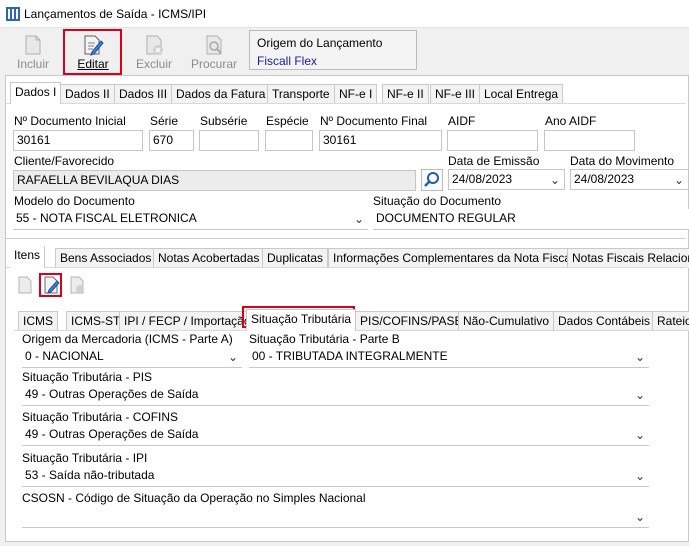 Image resolution: width=689 pixels, height=546 pixels. I want to click on cofins-label: Situação Tributária - COFINS, so click(100, 417).